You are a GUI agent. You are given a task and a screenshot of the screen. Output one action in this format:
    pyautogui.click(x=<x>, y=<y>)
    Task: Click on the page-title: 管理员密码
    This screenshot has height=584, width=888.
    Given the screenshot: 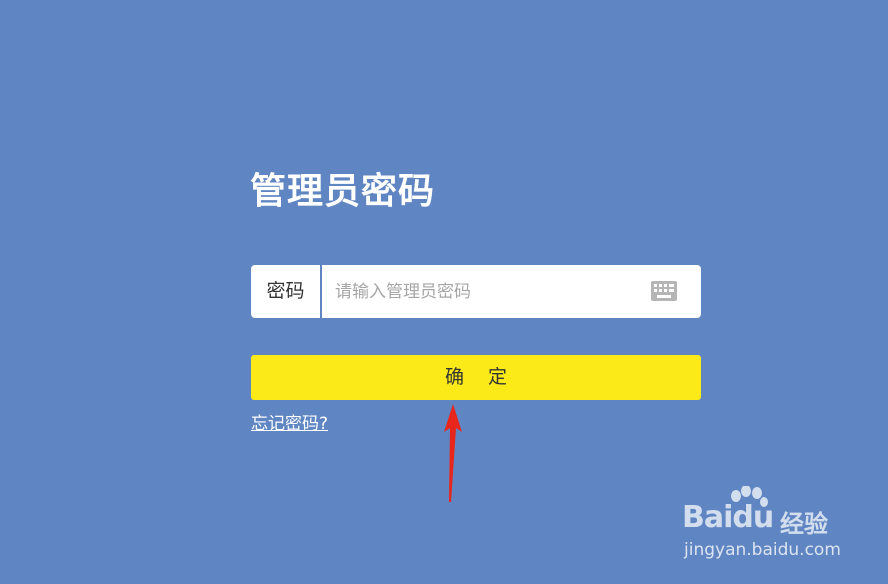 What is the action you would take?
    pyautogui.click(x=343, y=191)
    